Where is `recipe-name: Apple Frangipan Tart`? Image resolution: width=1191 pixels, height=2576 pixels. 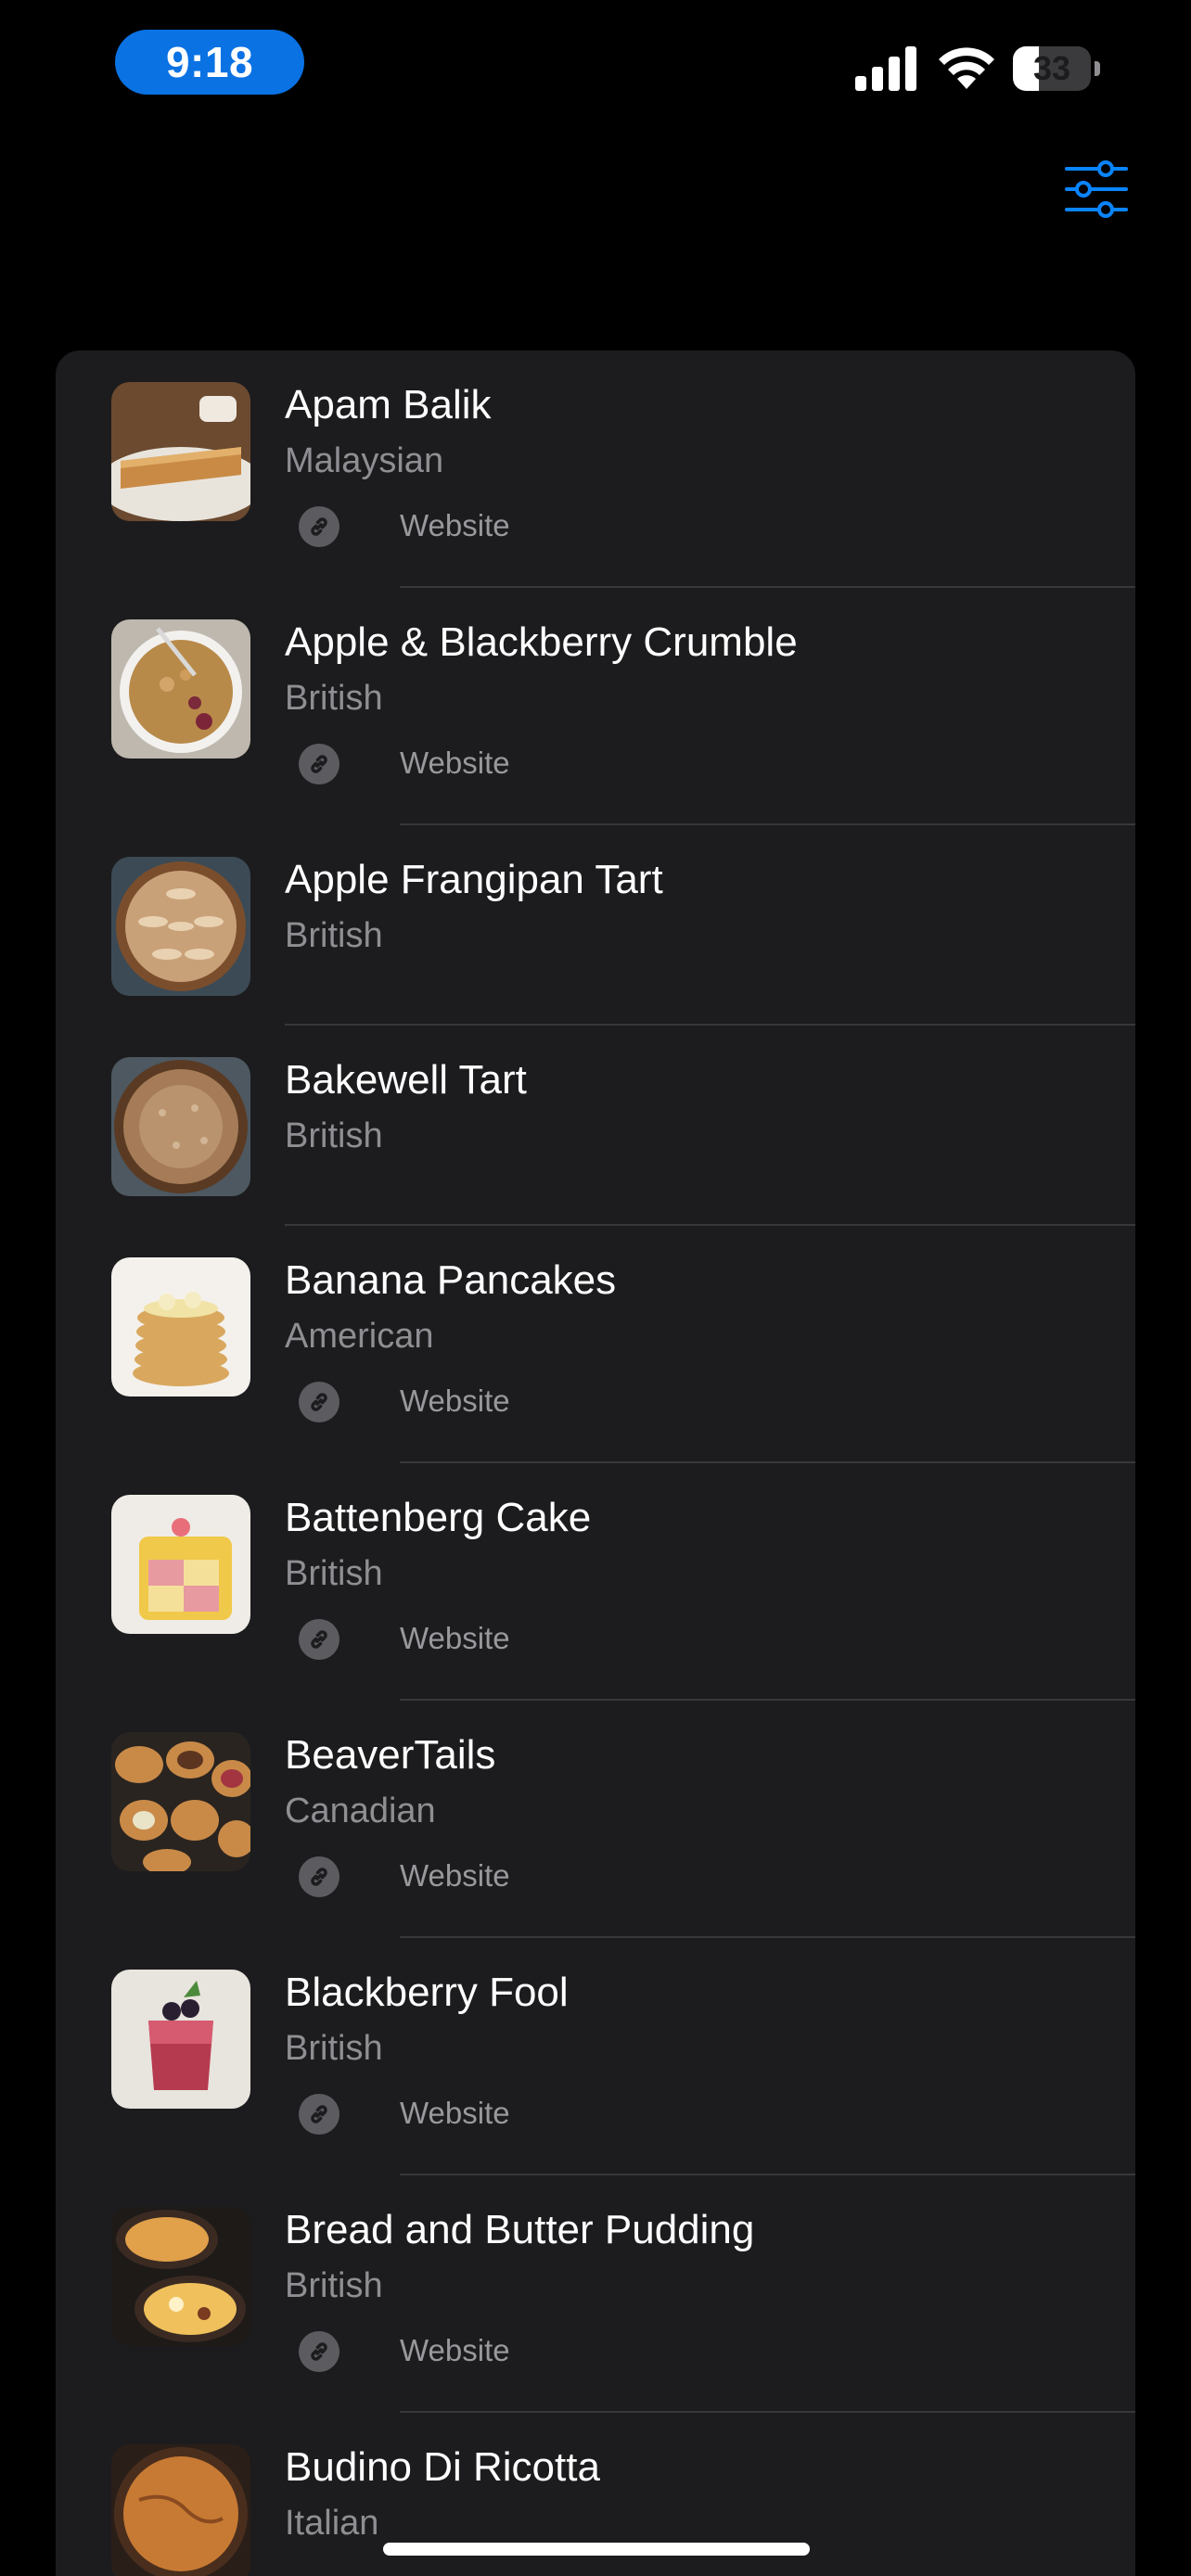 recipe-name: Apple Frangipan Tart is located at coordinates (474, 880).